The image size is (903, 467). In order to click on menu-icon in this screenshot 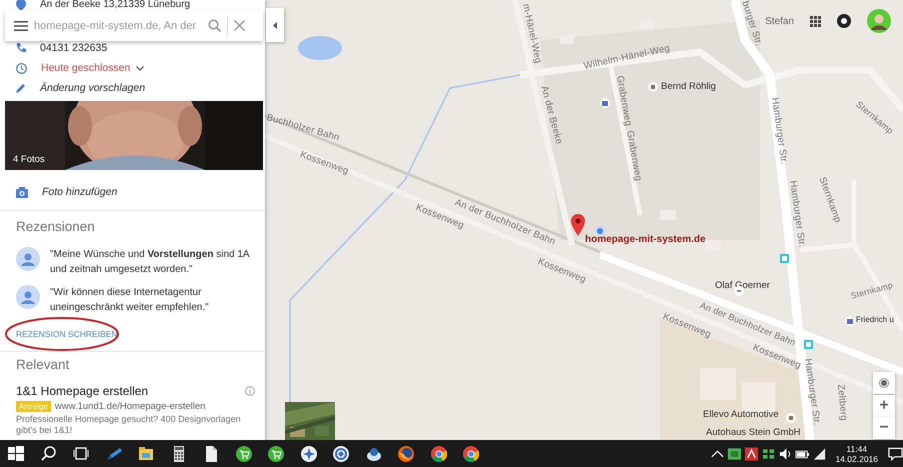, I will do `click(21, 25)`.